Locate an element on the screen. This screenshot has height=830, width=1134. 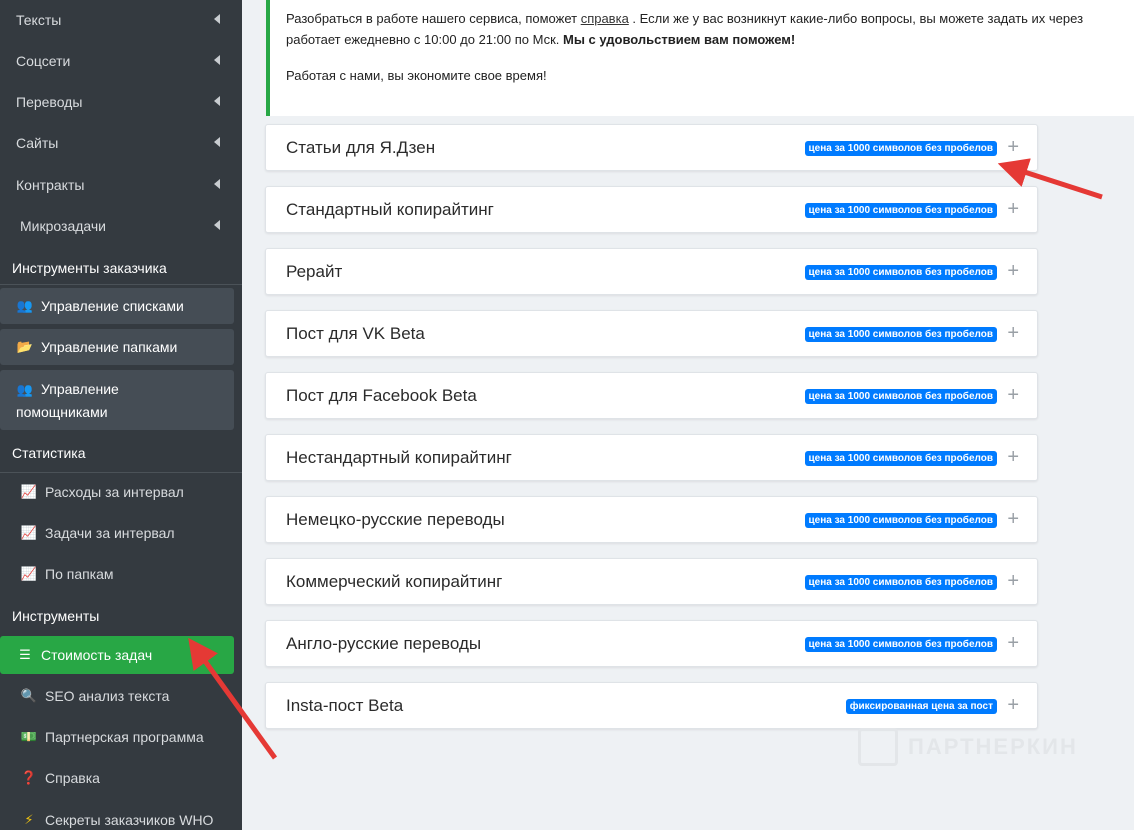
manage-lists-button: 👥 Управление списками is located at coordinates (117, 306).